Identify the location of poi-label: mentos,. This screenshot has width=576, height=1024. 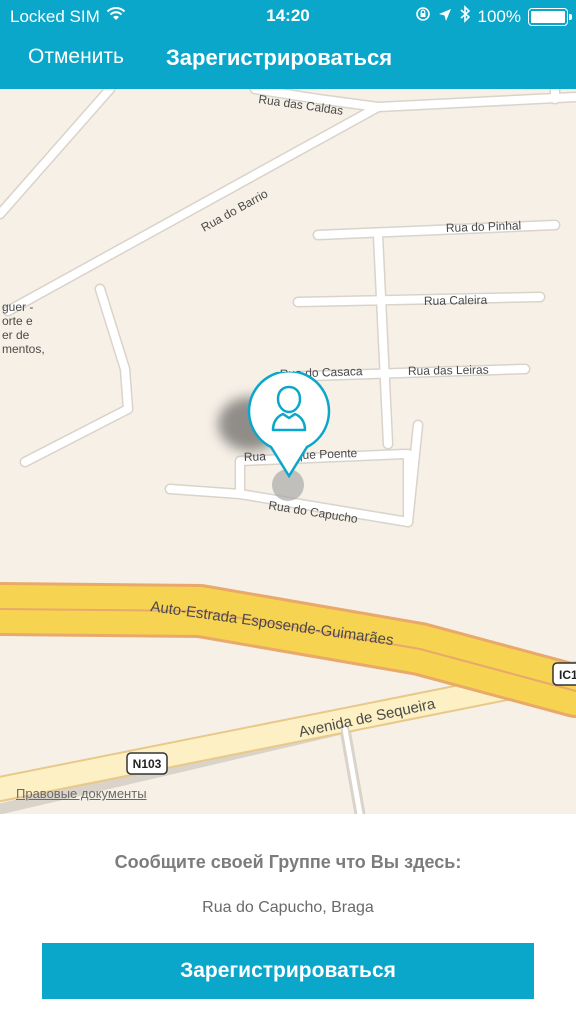
(23, 349).